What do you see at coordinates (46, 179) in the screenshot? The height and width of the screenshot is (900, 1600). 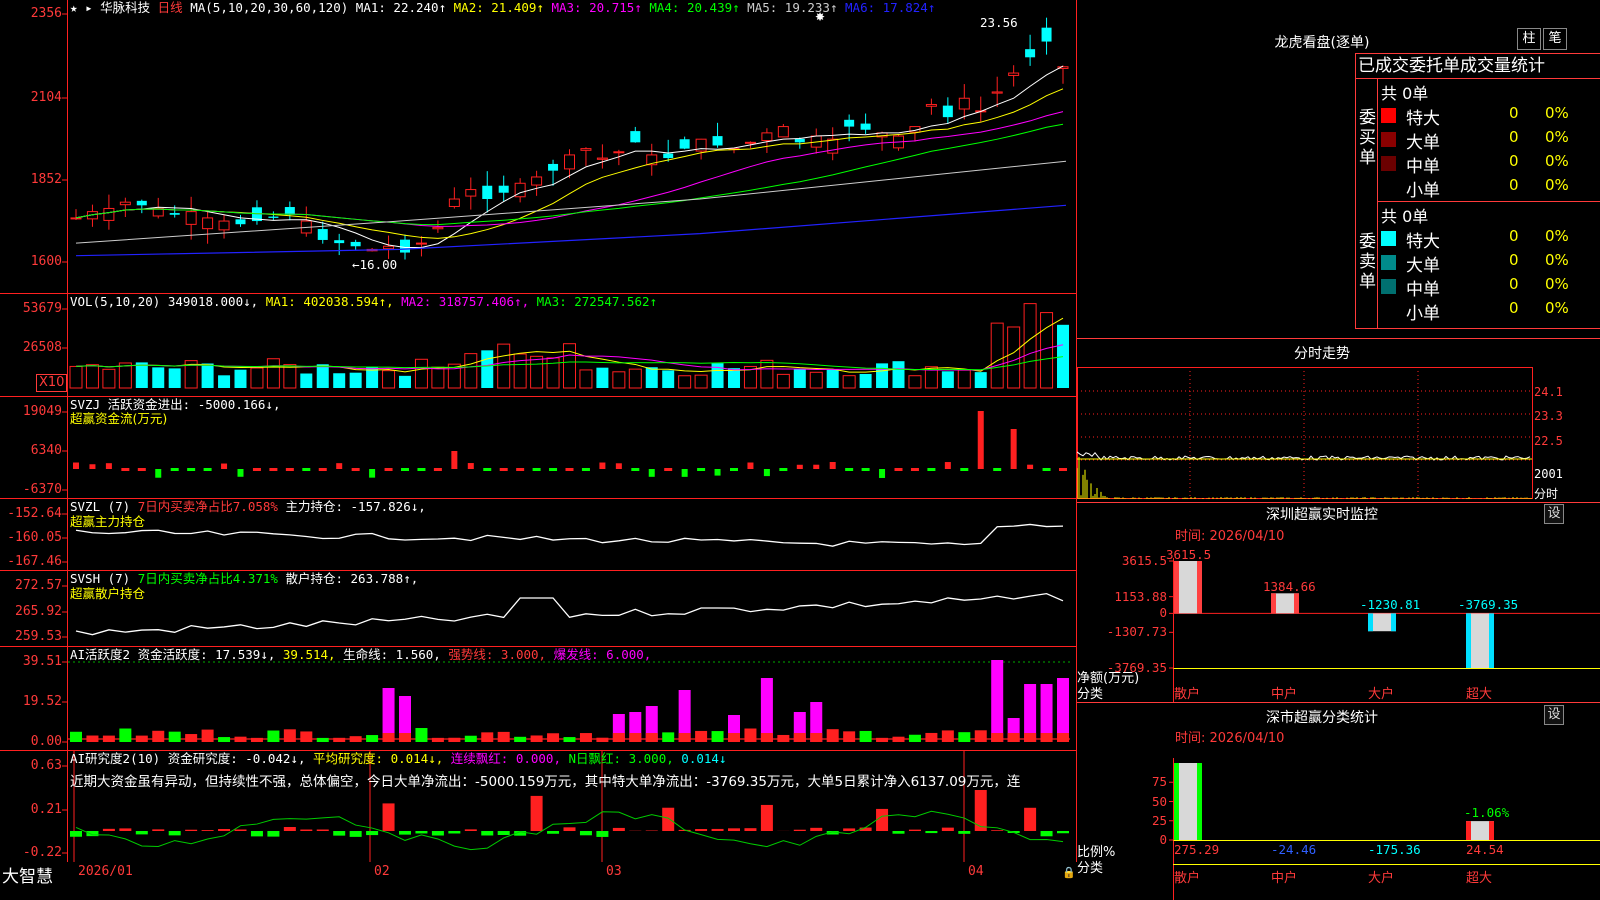 I see `y-tick-label: 1852` at bounding box center [46, 179].